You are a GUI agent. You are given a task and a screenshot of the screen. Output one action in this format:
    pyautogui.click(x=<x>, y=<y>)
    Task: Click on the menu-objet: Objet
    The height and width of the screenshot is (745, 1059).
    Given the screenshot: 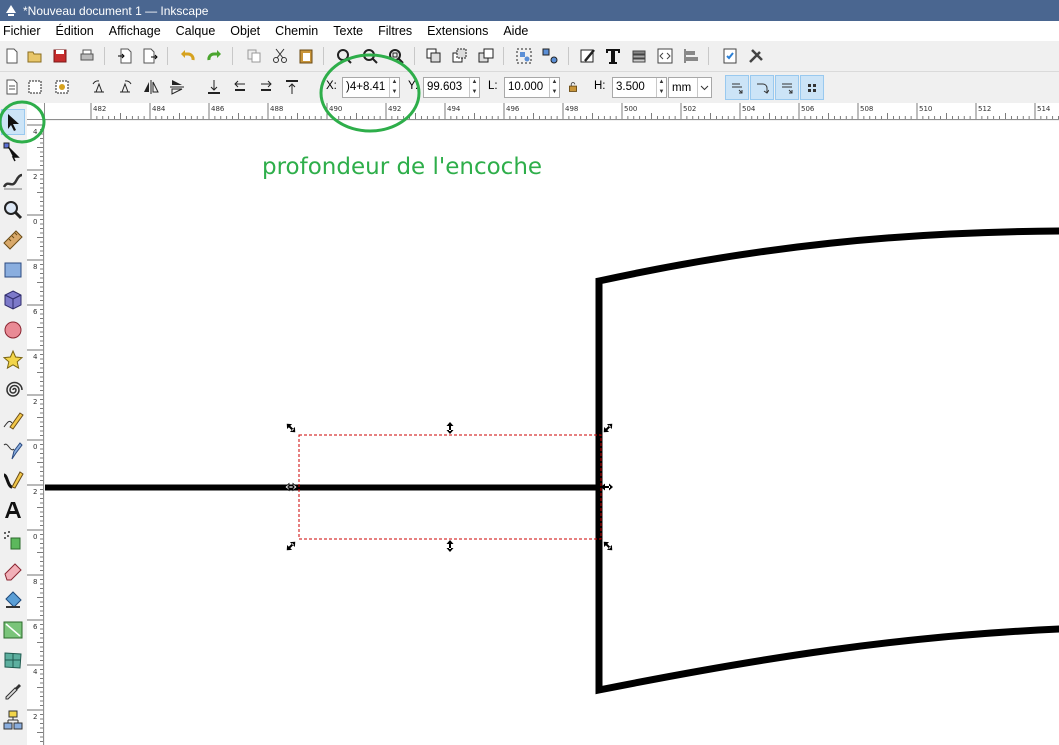 What is the action you would take?
    pyautogui.click(x=245, y=31)
    